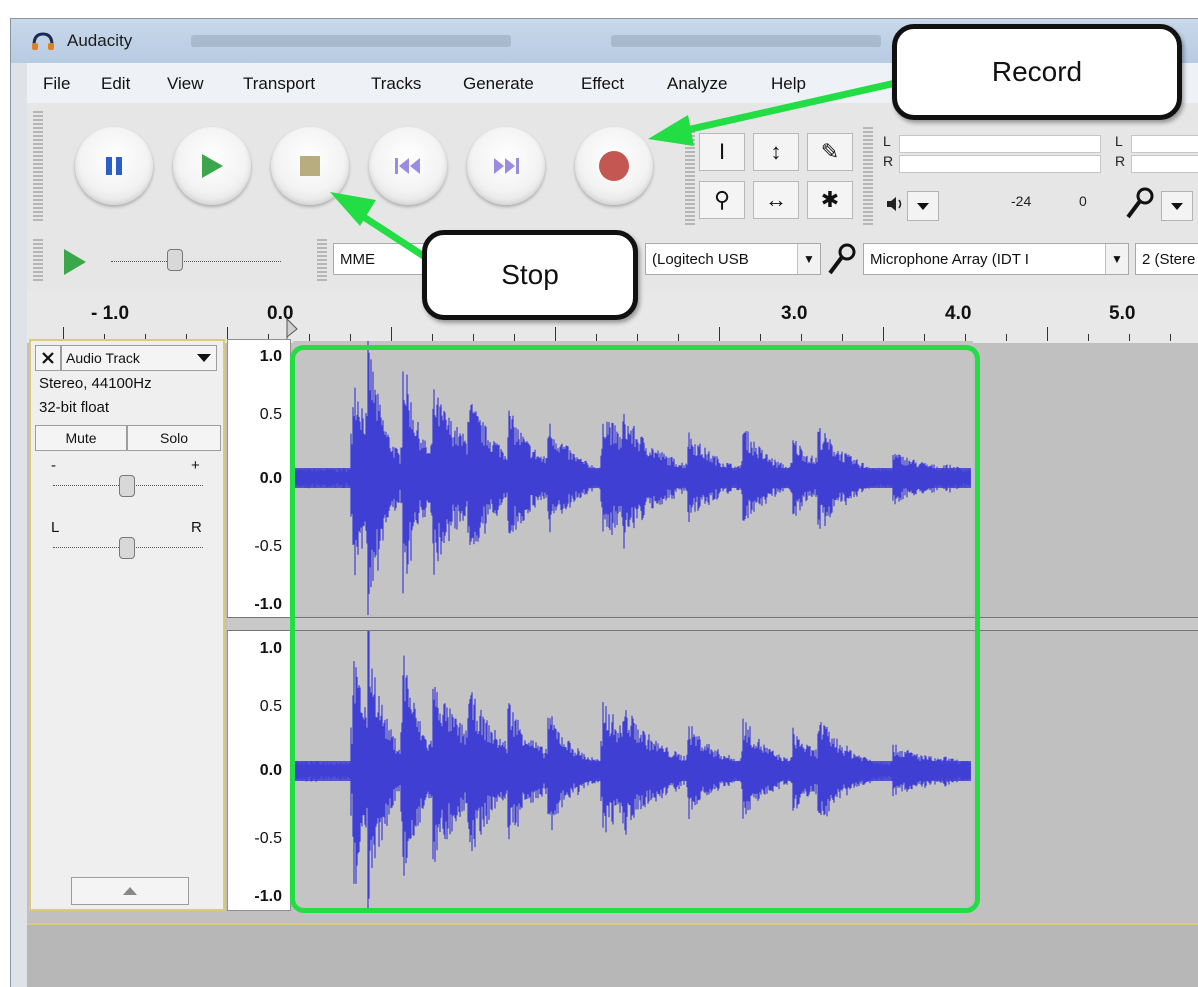 This screenshot has height=987, width=1198. What do you see at coordinates (615, 174) in the screenshot?
I see `callout-arrows` at bounding box center [615, 174].